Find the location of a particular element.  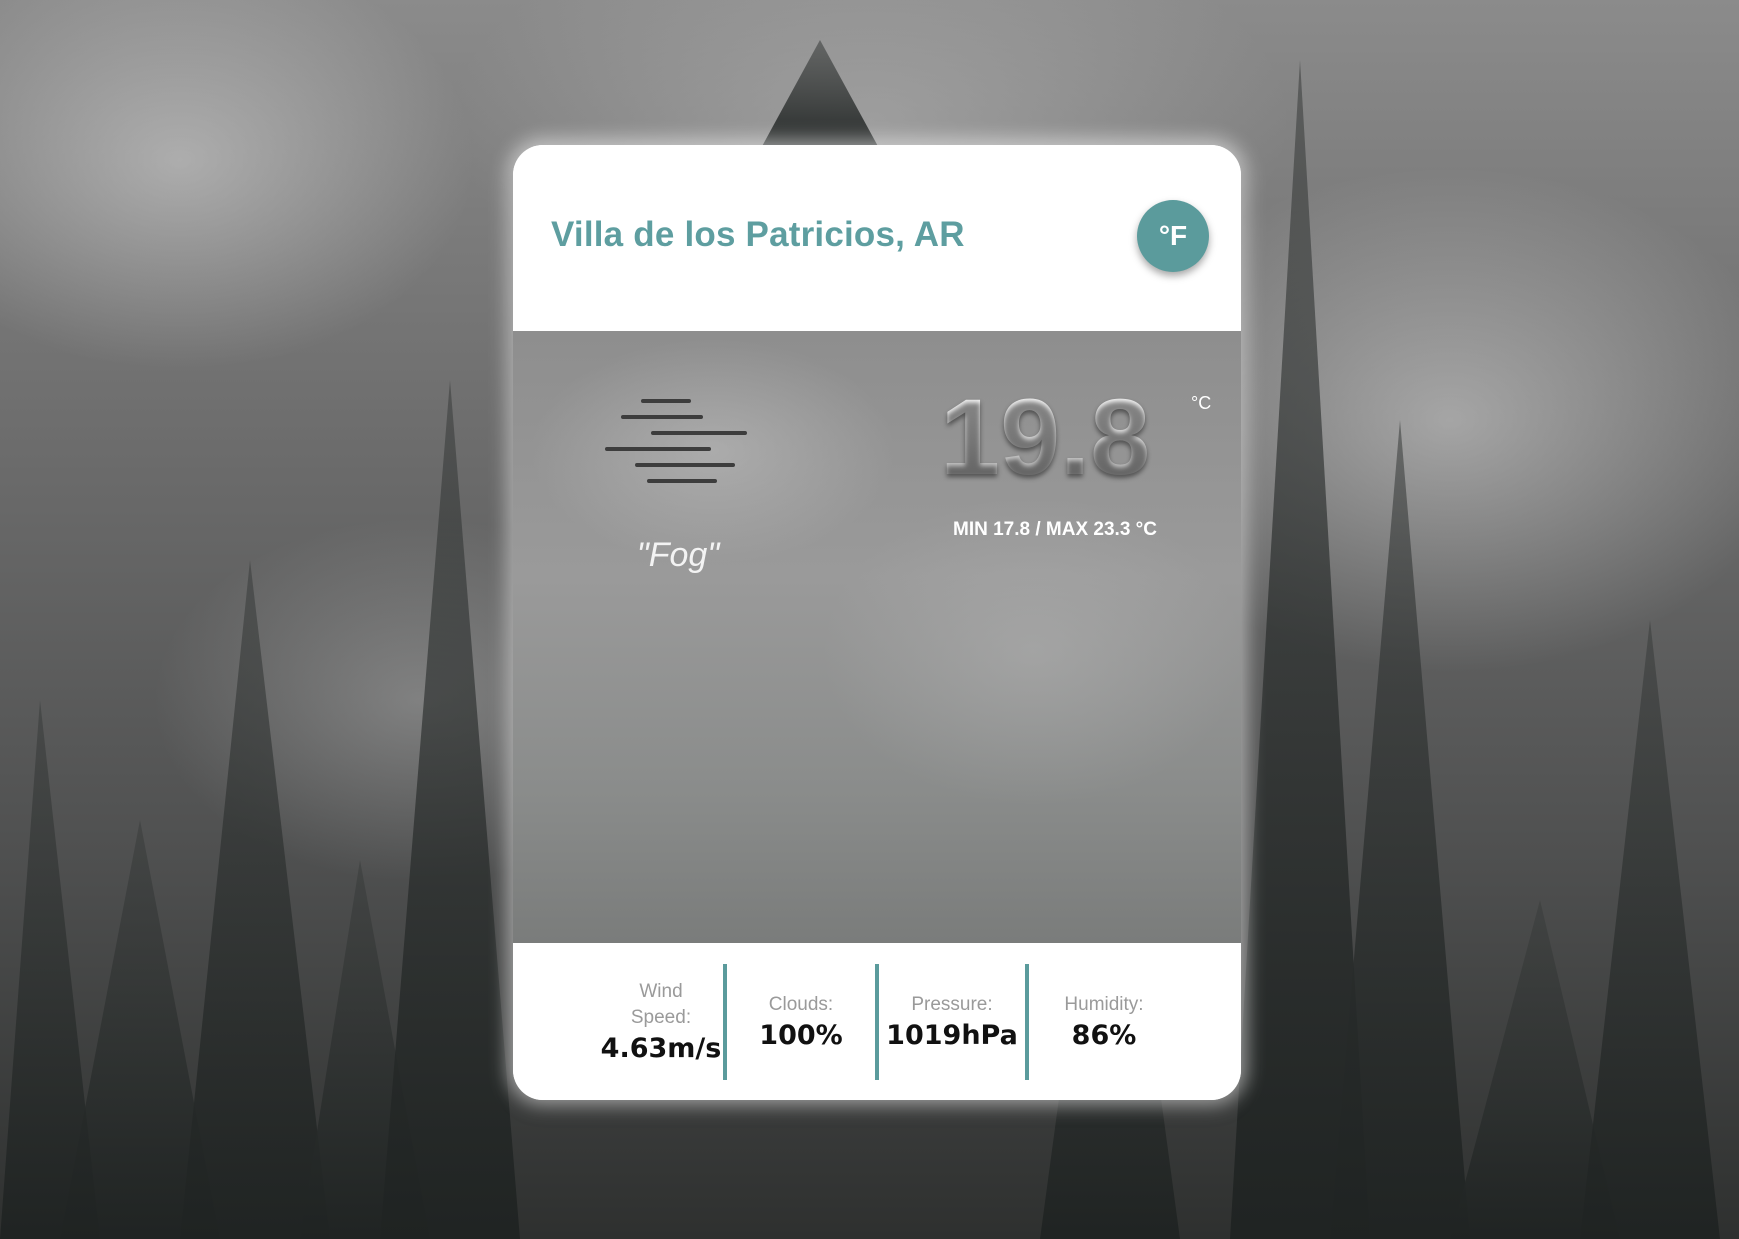

stat-wind-speed: Wind Speed: 4.63m/s is located at coordinates (661, 1021).